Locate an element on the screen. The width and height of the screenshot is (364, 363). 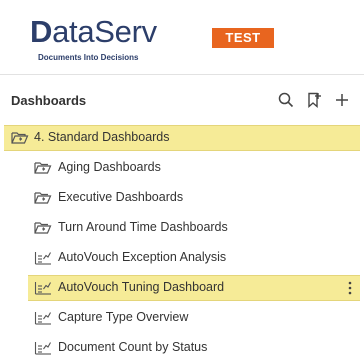
tree-item-label: Document Count by Status is located at coordinates (133, 347).